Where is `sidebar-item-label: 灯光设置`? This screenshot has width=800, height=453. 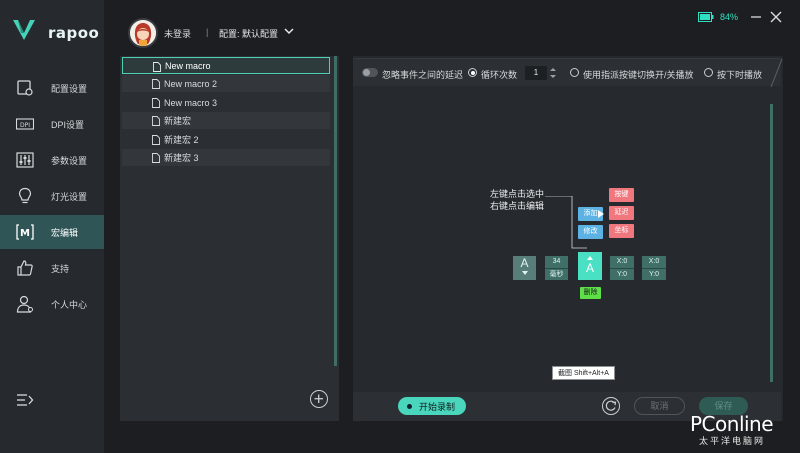 sidebar-item-label: 灯光设置 is located at coordinates (69, 196).